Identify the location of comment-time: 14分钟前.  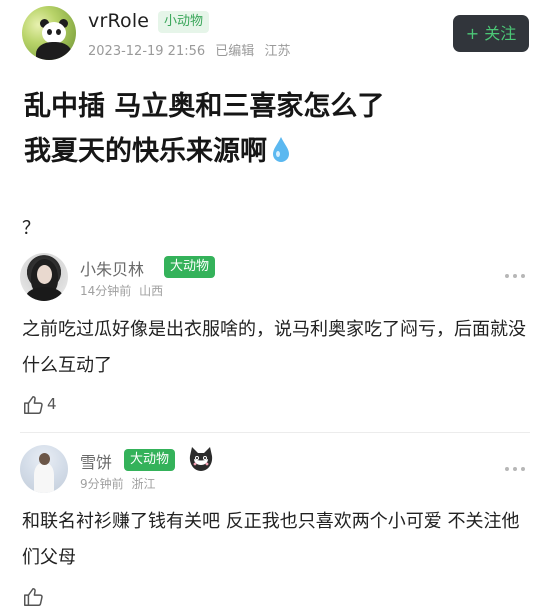
(106, 291).